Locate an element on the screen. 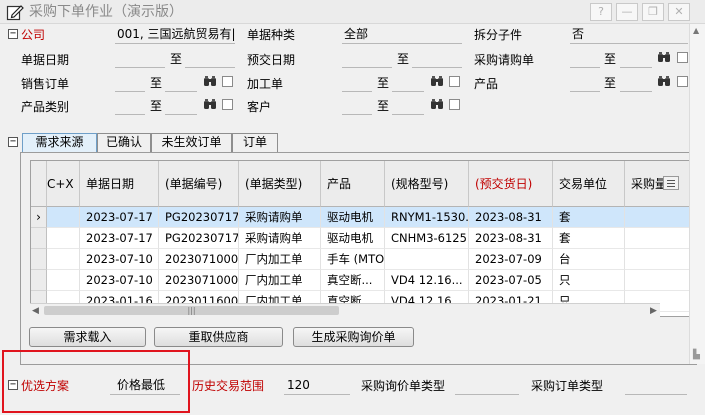  panel-vertical-scrollbar: ▲ ▙ is located at coordinates (697, 194).